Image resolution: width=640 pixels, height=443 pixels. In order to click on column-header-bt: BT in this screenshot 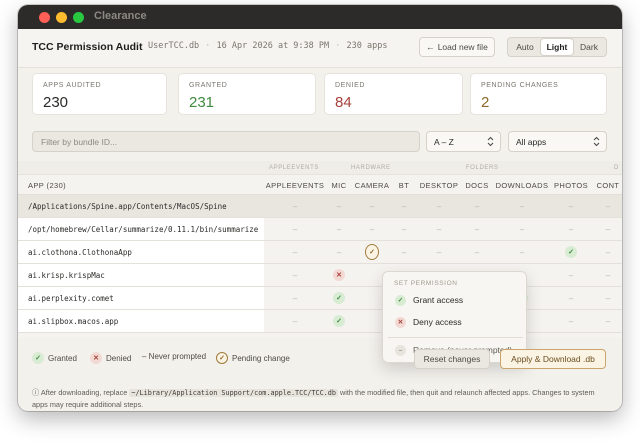, I will do `click(404, 185)`.